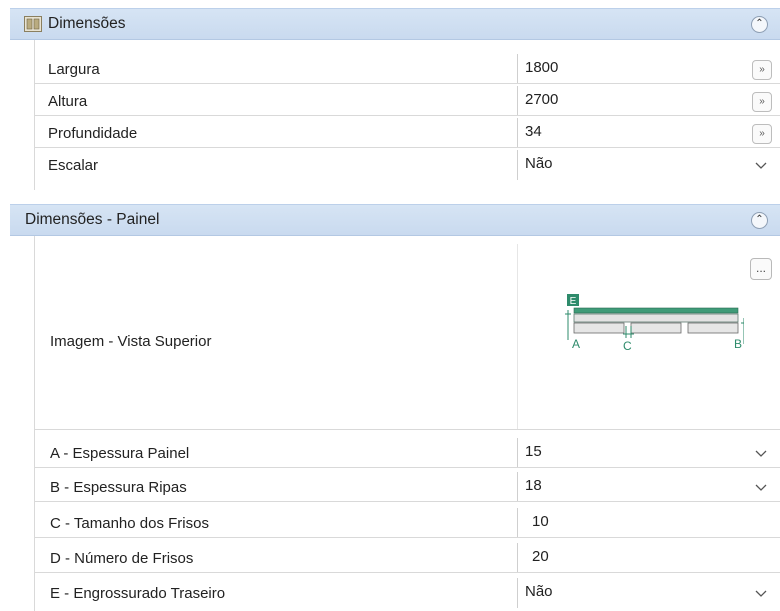 The image size is (780, 611). I want to click on property-label: Profundidade, so click(93, 133).